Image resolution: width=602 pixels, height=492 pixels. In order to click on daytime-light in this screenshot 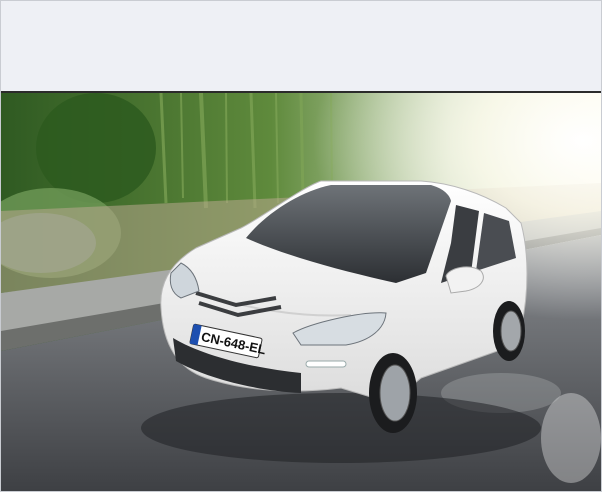, I will do `click(326, 364)`.